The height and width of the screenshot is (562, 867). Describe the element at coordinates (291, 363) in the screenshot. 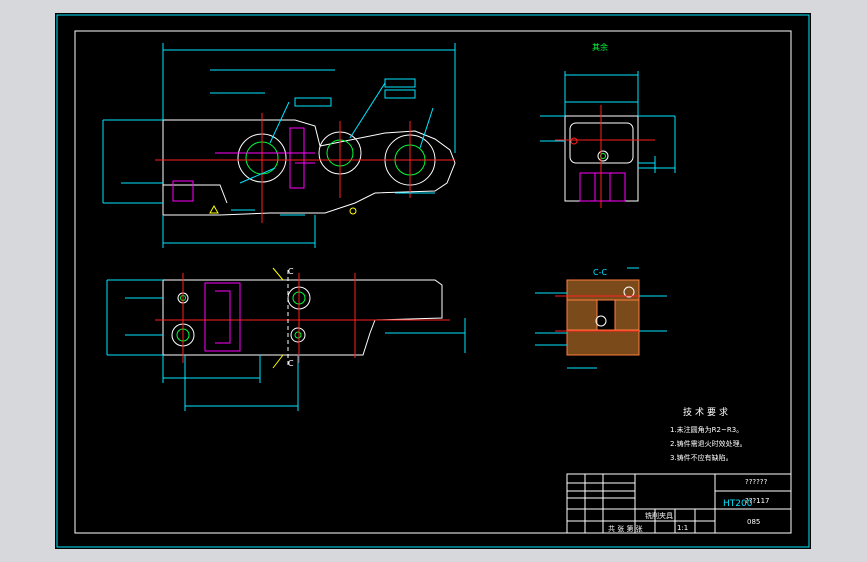

I see `section-marker-bottom: C` at that location.